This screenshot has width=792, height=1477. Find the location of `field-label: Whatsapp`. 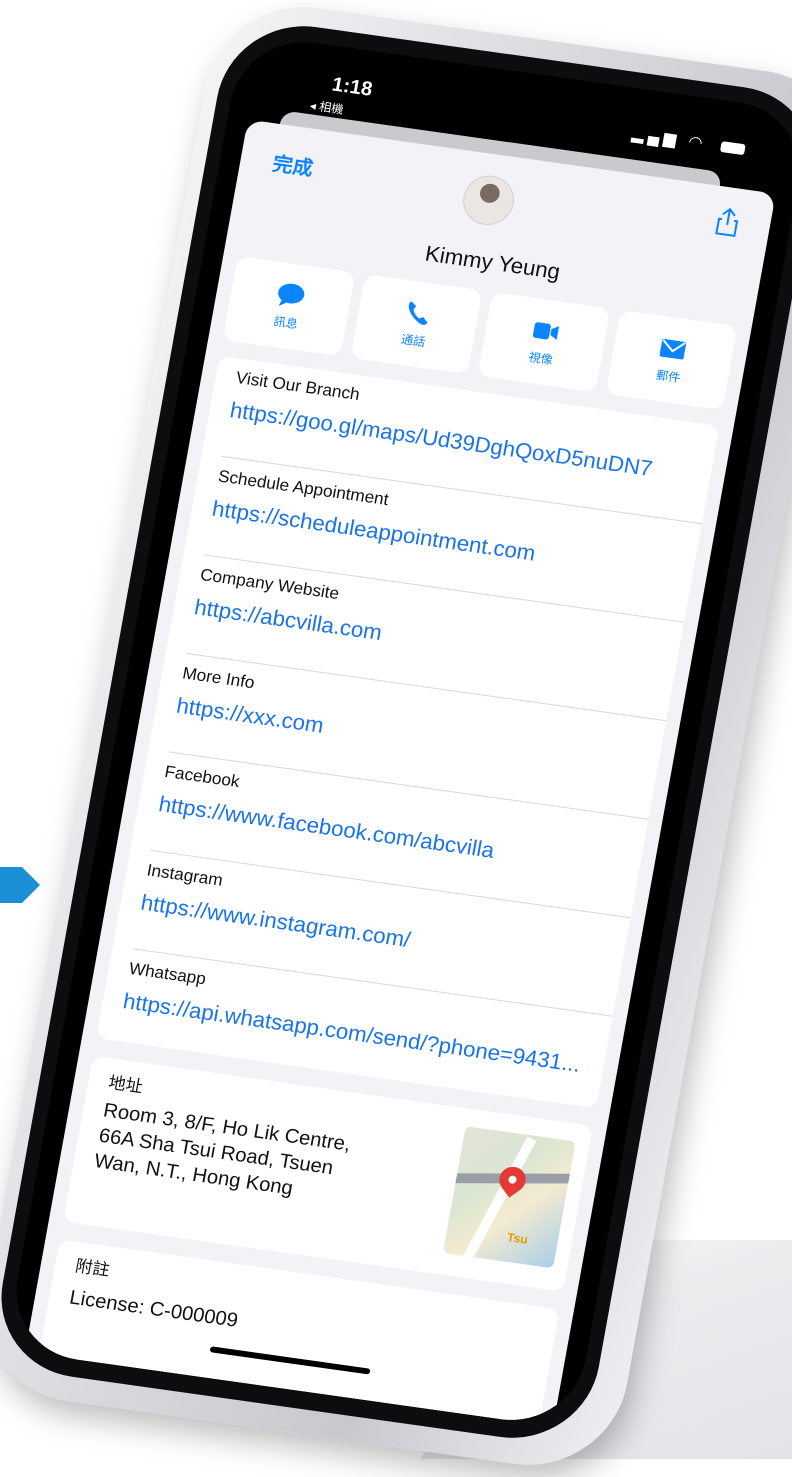

field-label: Whatsapp is located at coordinates (167, 974).